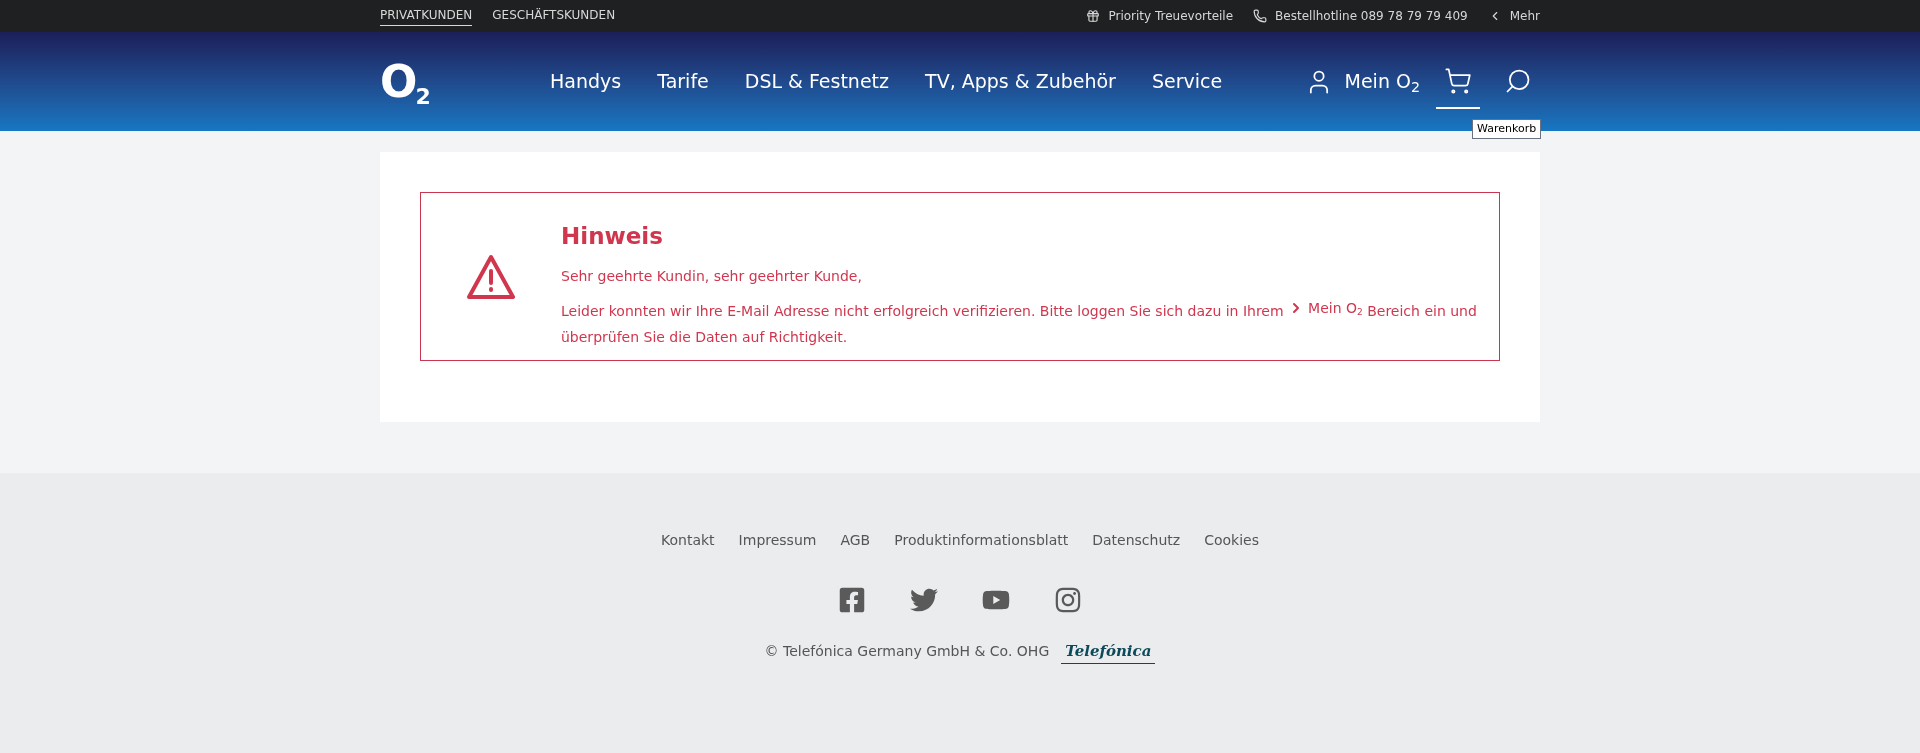 This screenshot has width=1920, height=753. Describe the element at coordinates (1020, 81) in the screenshot. I see `nav-link: TV, Apps & Zubehör` at that location.